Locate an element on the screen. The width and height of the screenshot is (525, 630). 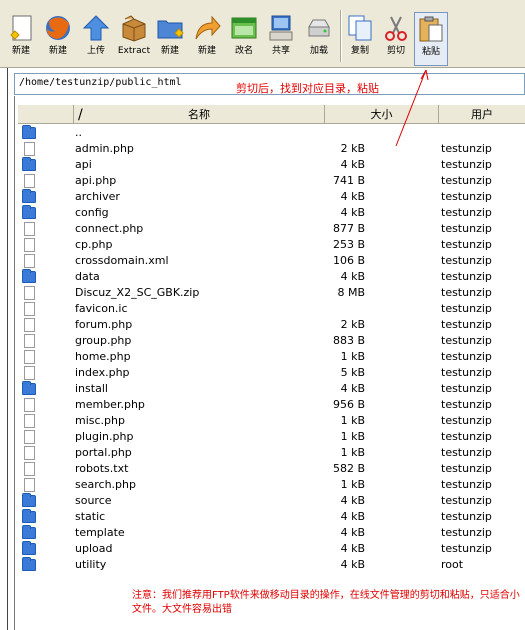
upload-button: 上传 is located at coordinates (96, 37).